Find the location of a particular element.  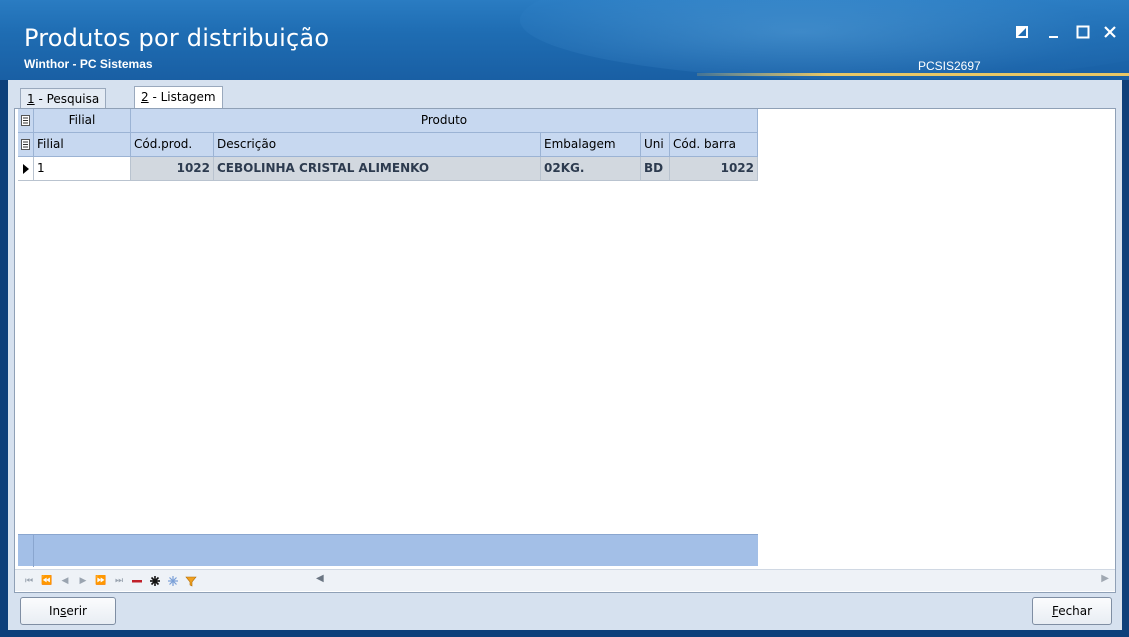

grid-band-header: Filial Produto is located at coordinates (388, 121).